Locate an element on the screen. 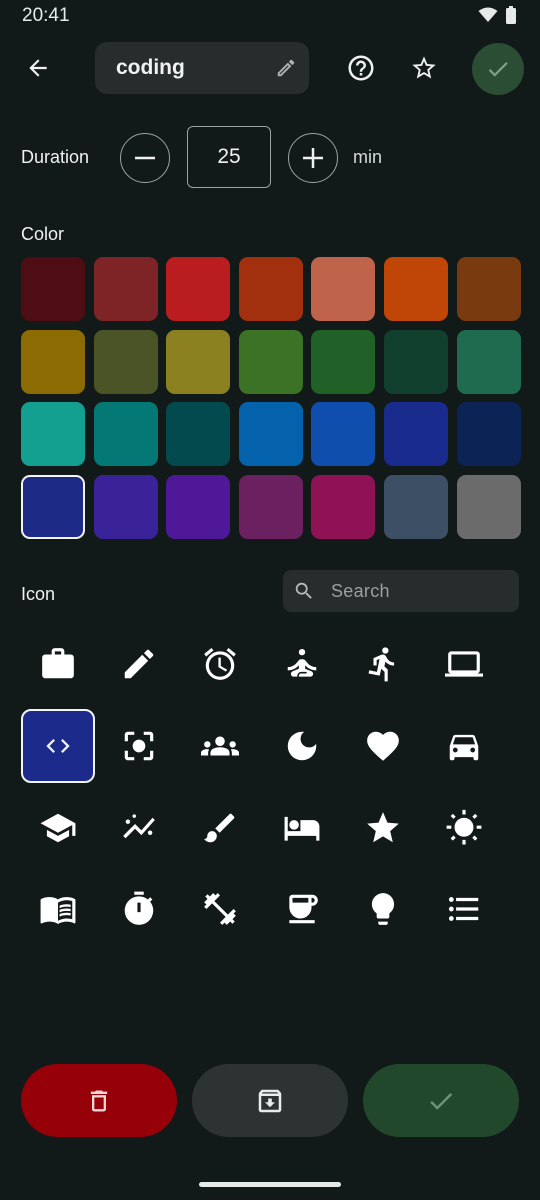  save-top-button is located at coordinates (498, 69).